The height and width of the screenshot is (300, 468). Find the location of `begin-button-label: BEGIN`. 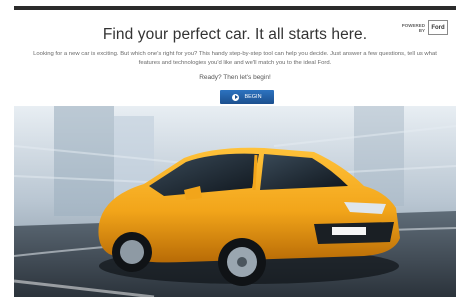

begin-button-label: BEGIN is located at coordinates (253, 97).